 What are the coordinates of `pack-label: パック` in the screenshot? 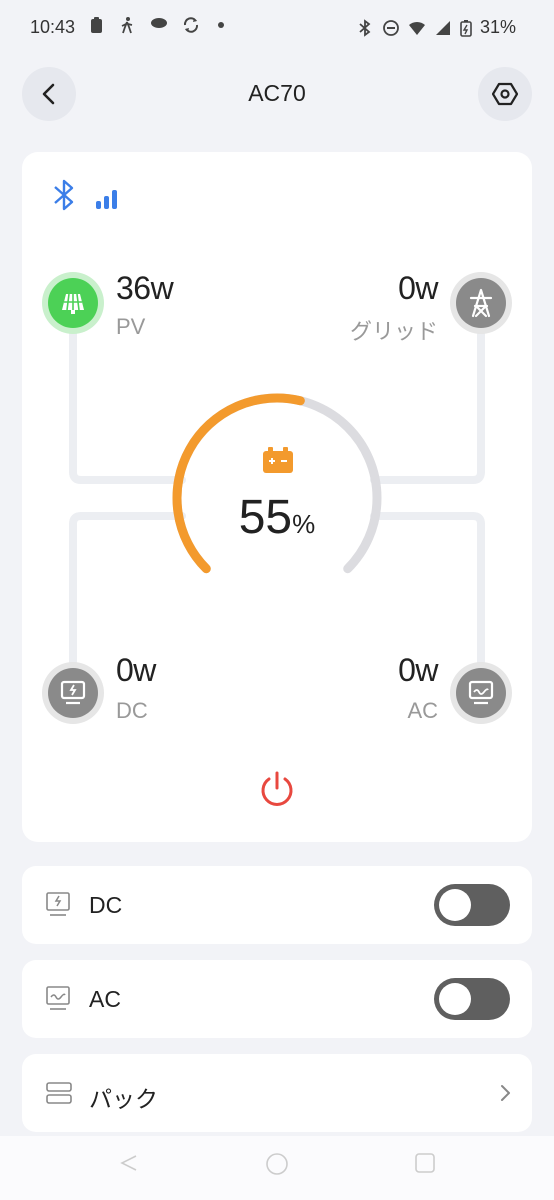 It's located at (123, 1099).